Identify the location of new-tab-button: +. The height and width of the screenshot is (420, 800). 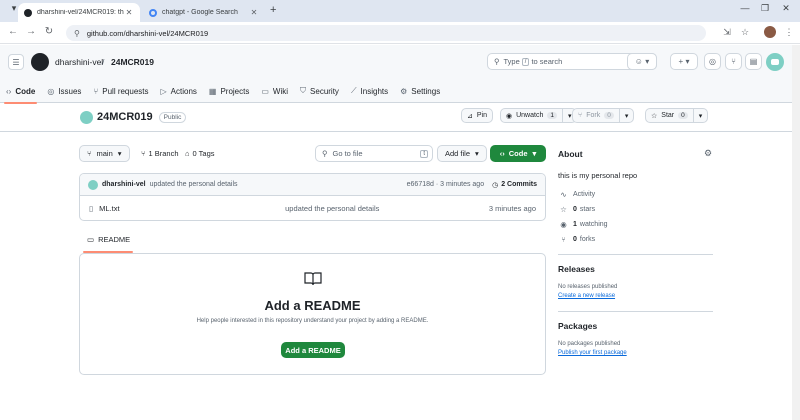
(273, 10).